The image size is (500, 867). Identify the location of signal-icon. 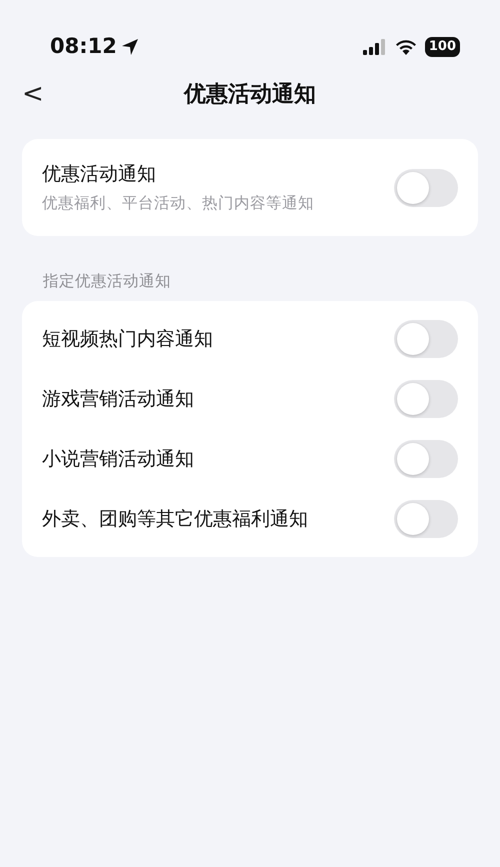
(374, 47).